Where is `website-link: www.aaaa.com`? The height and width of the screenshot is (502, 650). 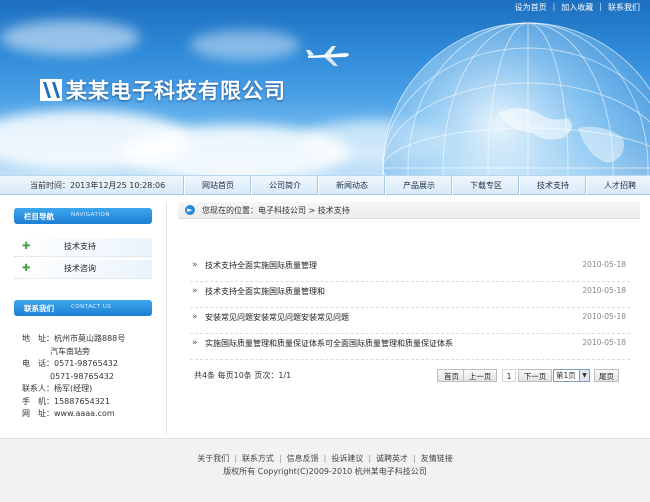
website-link: www.aaaa.com is located at coordinates (84, 413).